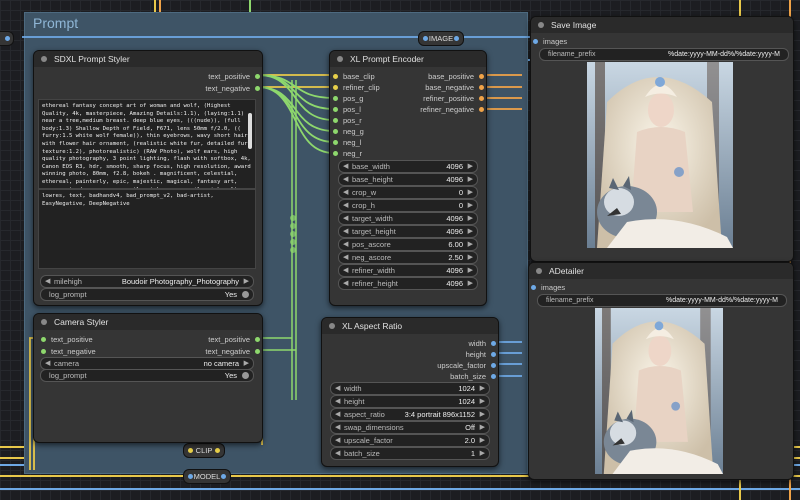 The width and height of the screenshot is (800, 500). I want to click on base-height-widget: ◀ base_height 4096 ▶, so click(408, 179).